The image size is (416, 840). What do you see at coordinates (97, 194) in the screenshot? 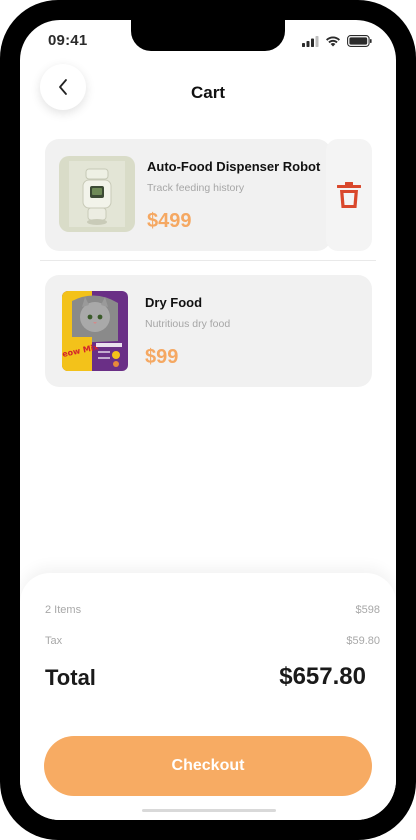
I see `food-dispenser-robot-image` at bounding box center [97, 194].